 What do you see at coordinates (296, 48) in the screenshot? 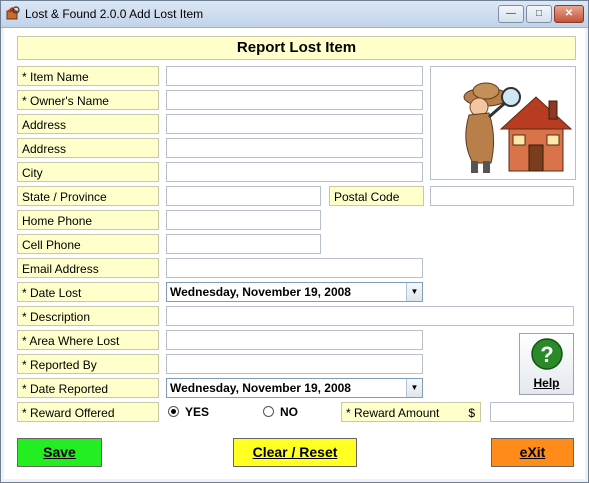
I see `form-header: Report Lost Item` at bounding box center [296, 48].